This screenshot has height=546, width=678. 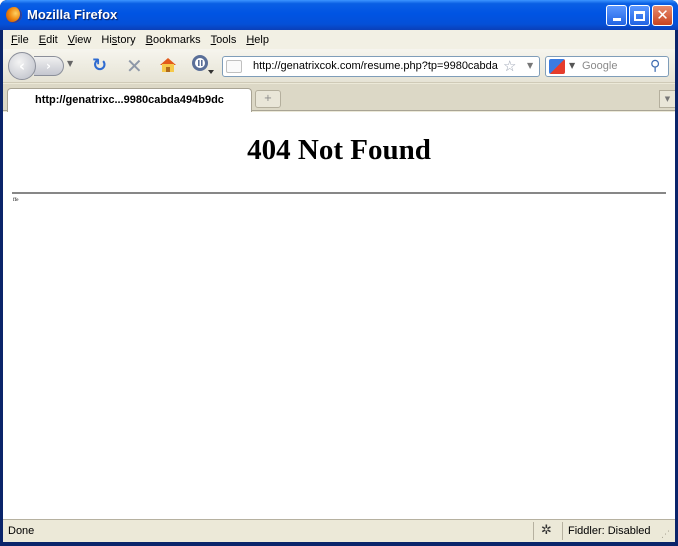 I want to click on page-small-text: ffe, so click(x=16, y=200).